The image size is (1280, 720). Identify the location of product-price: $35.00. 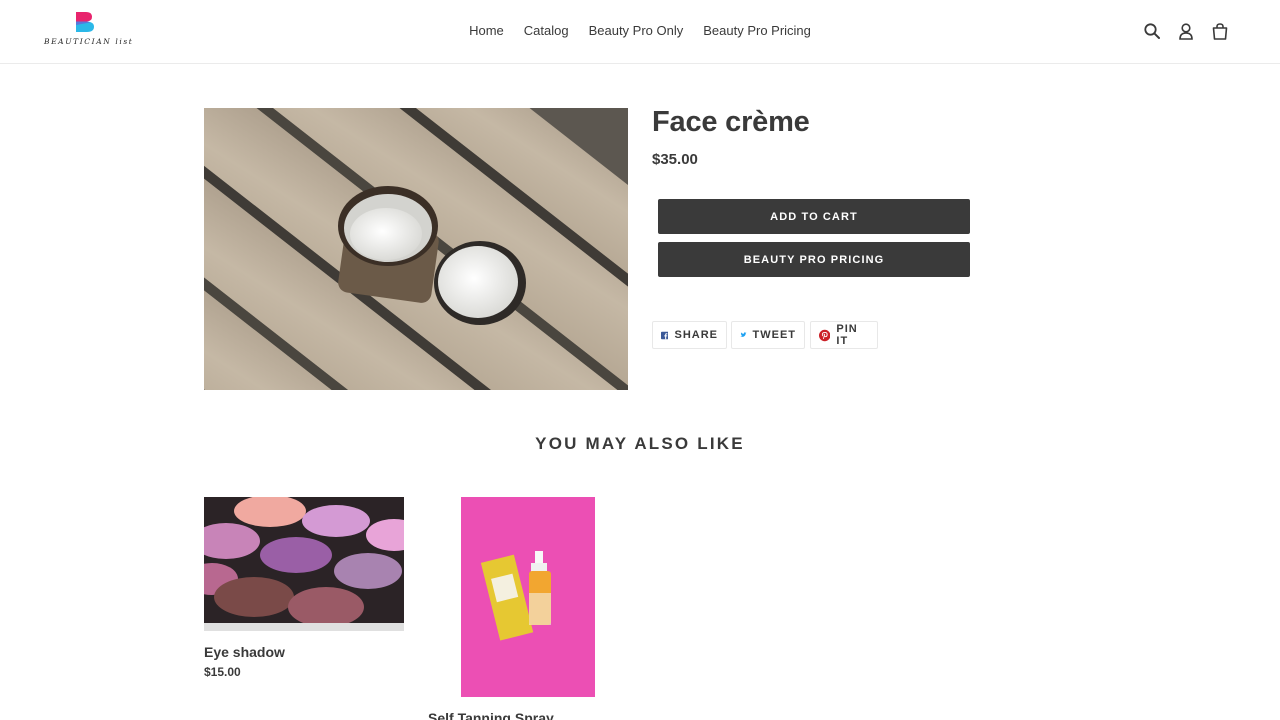
(675, 159).